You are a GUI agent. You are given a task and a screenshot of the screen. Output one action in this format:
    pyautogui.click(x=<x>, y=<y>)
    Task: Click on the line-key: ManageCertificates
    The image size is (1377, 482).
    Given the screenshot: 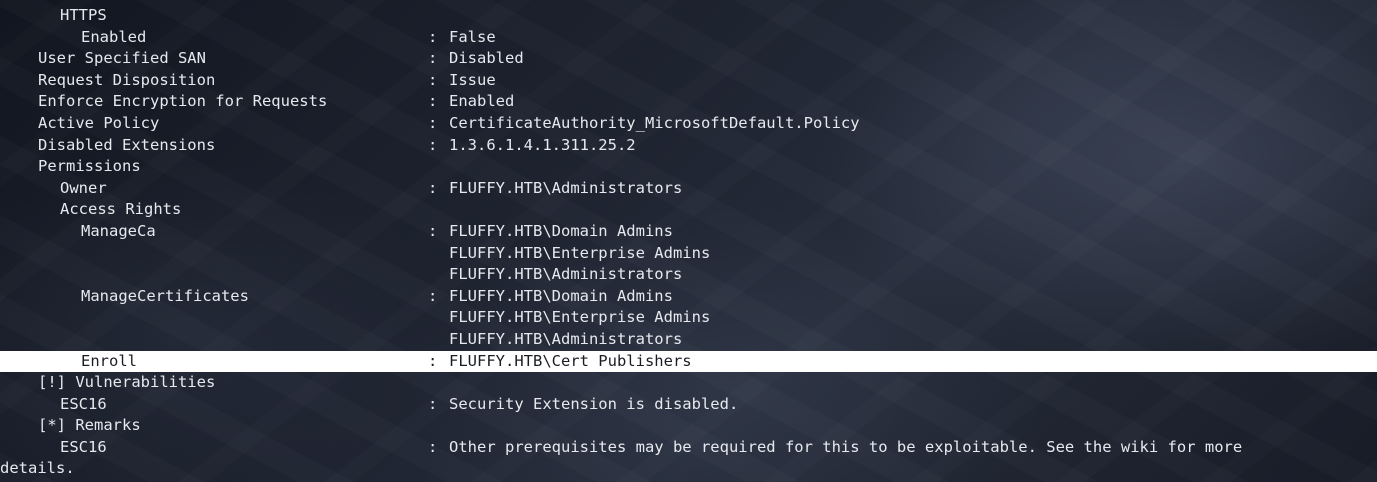 What is the action you would take?
    pyautogui.click(x=165, y=295)
    